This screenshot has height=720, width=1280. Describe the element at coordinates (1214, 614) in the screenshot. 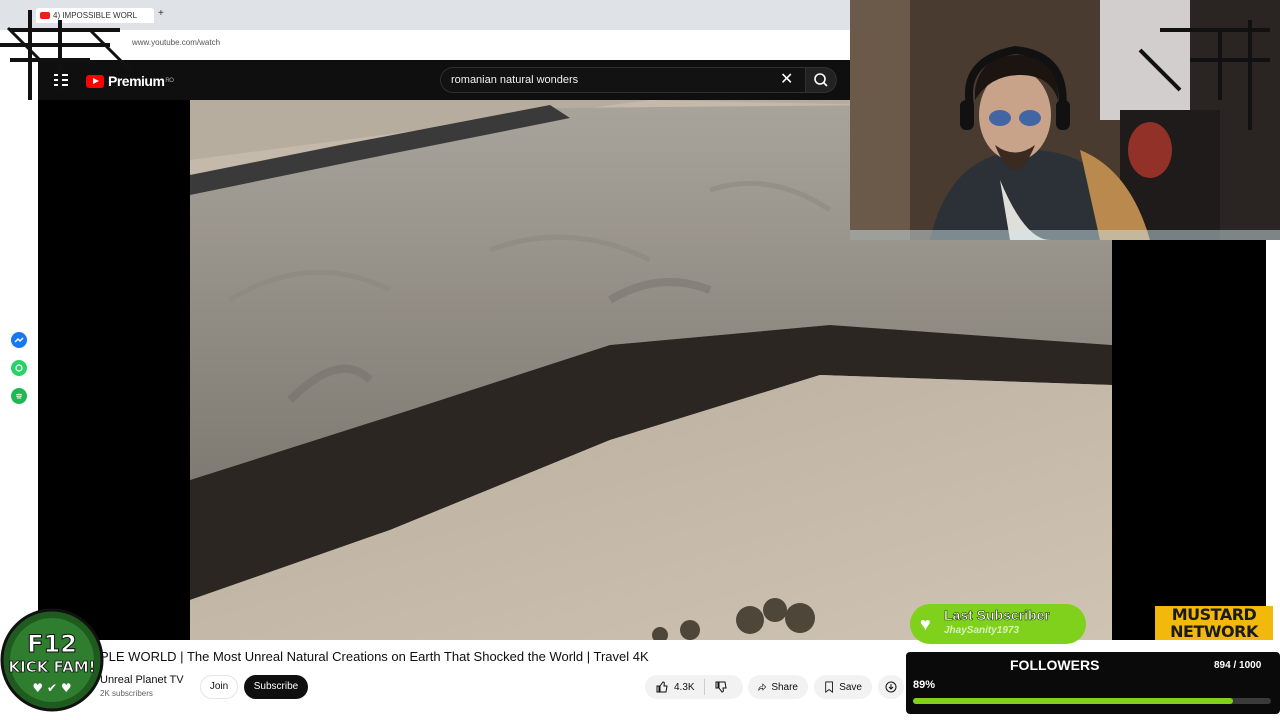

I see `network-line1: MUSTARD` at that location.